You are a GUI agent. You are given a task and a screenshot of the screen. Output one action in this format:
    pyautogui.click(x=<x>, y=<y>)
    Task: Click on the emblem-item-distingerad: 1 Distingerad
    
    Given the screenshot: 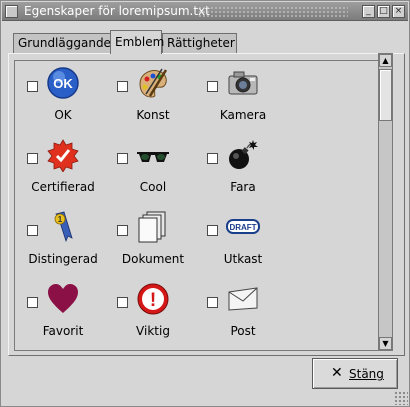 What is the action you would take?
    pyautogui.click(x=56, y=239)
    